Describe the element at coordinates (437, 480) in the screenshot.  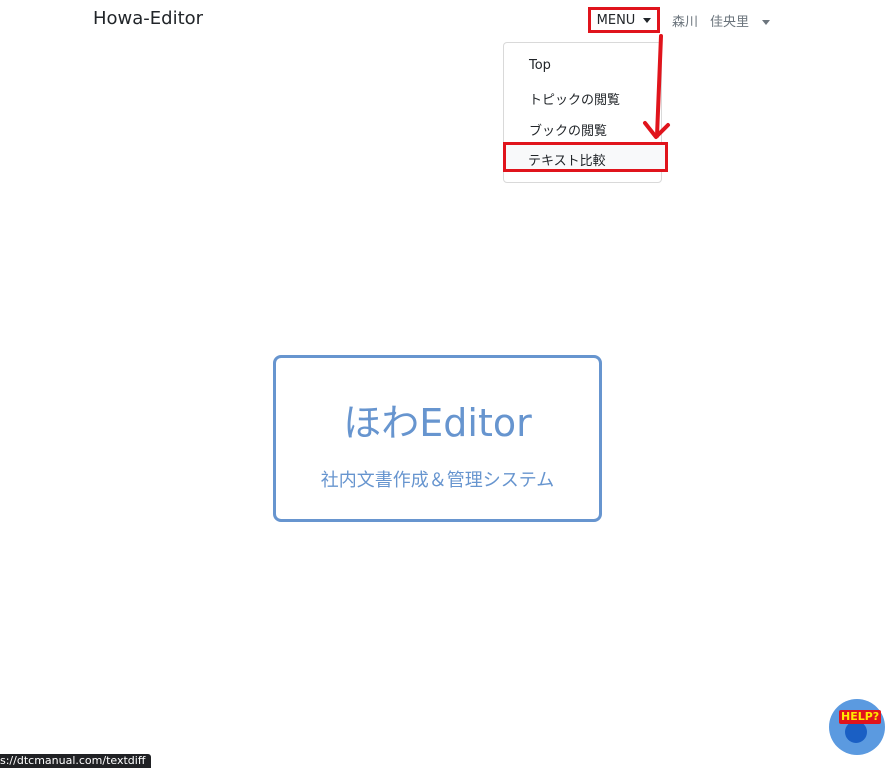
I see `hero-subtitle: 社内文書作成＆管理システム` at that location.